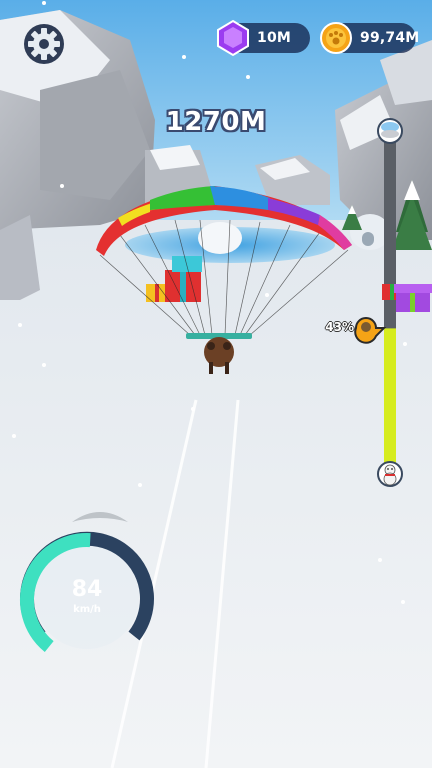 This screenshot has height=768, width=432. Describe the element at coordinates (216, 122) in the screenshot. I see `distance-readout: 1270M` at that location.